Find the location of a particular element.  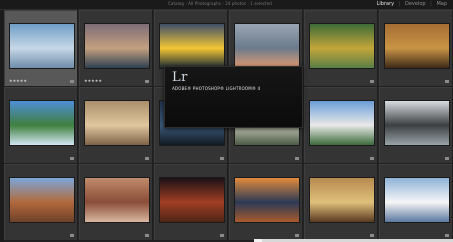

splash-screen: Lr ADOBE® PHOTOSHOP® LIGHTROOM® 4 is located at coordinates (233, 97).